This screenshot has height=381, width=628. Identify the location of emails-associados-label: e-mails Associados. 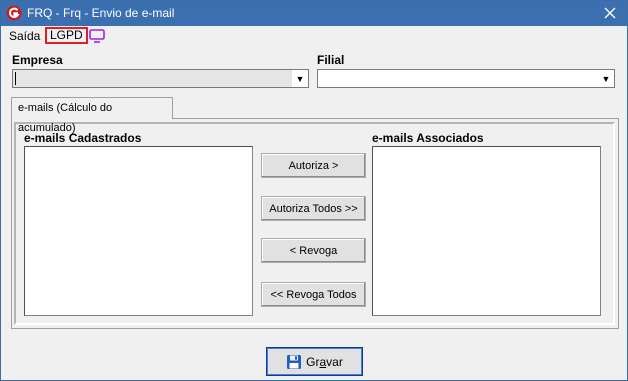
(428, 138).